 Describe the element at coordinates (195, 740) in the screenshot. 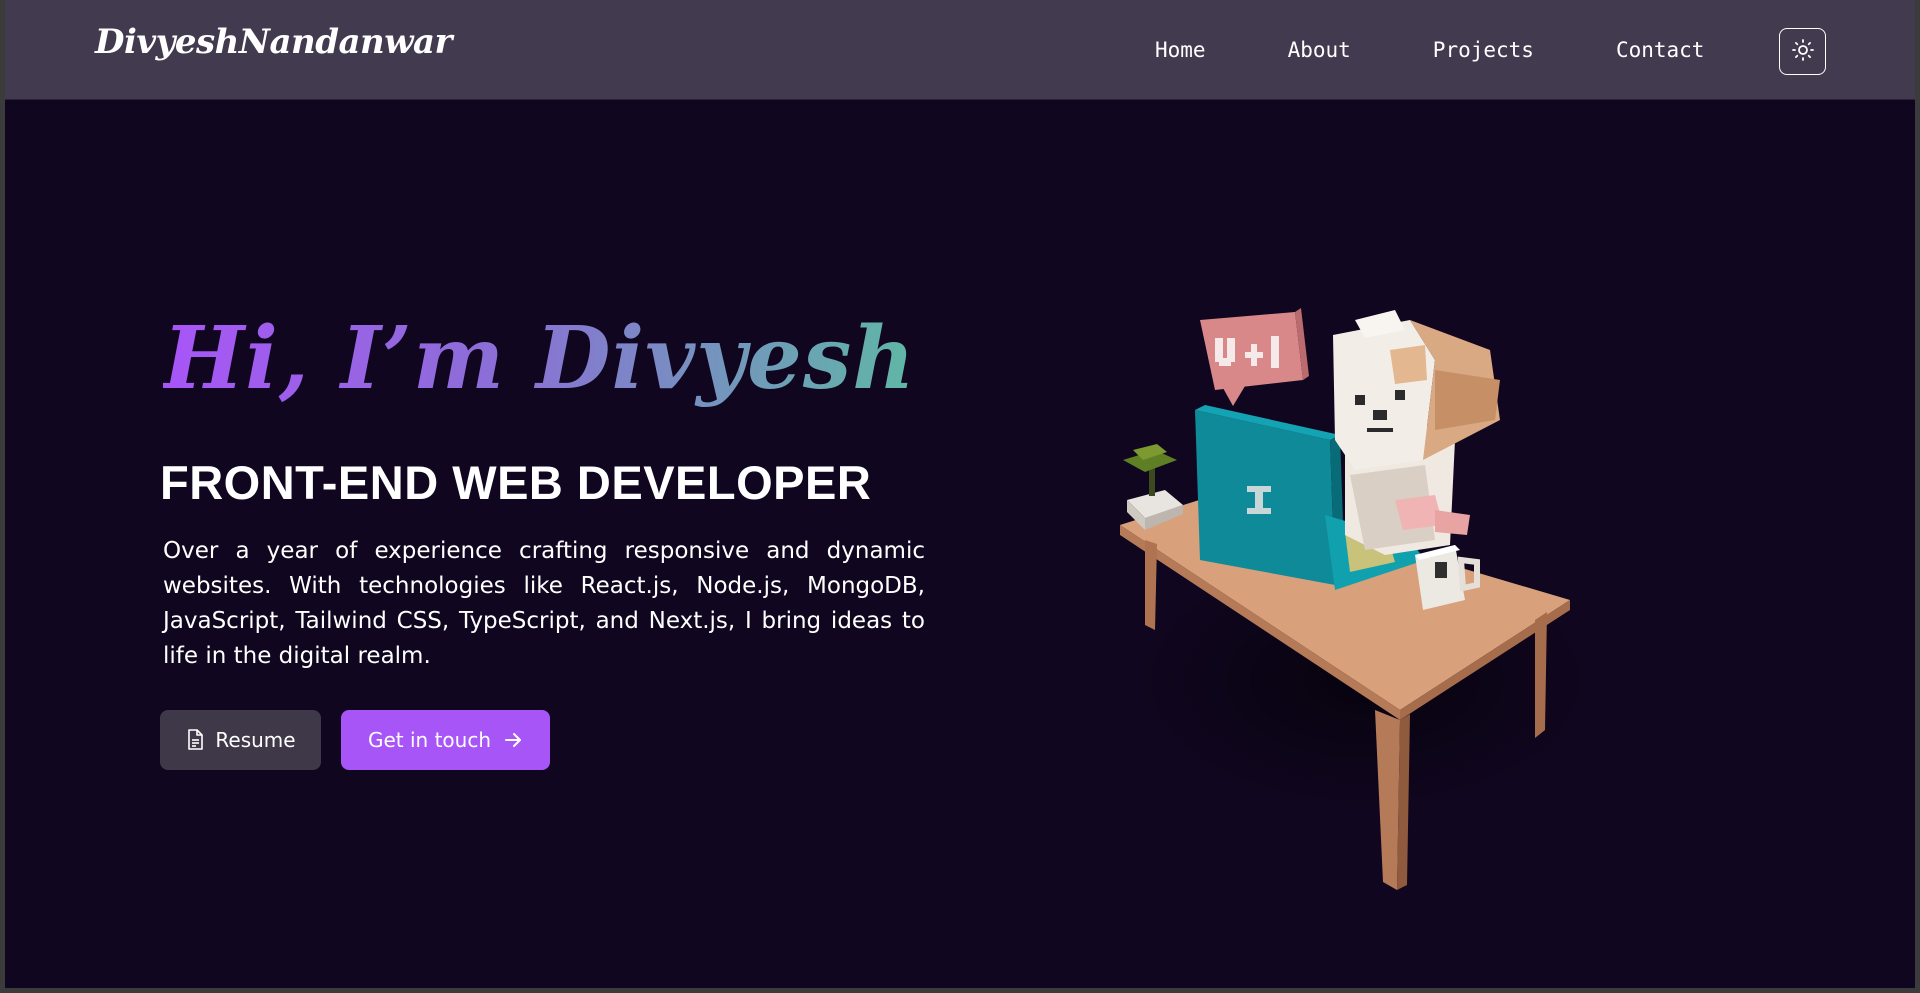

I see `document-icon` at that location.